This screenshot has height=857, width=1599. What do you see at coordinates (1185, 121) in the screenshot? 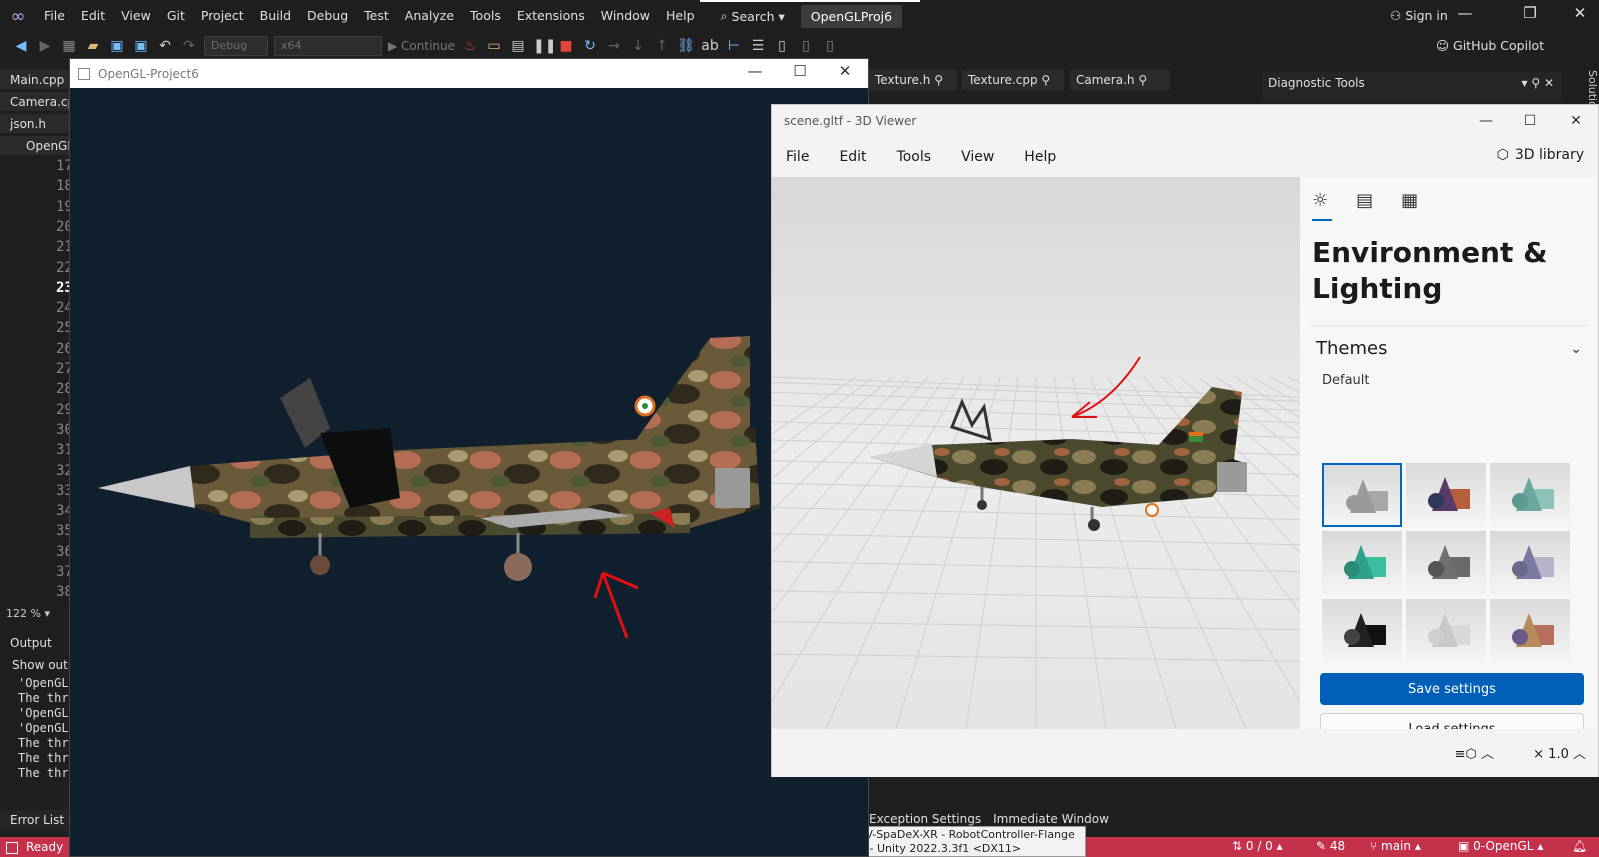
I see `viewer-title-bar: scene.gltf - 3D Viewer — ☐ ✕` at bounding box center [1185, 121].